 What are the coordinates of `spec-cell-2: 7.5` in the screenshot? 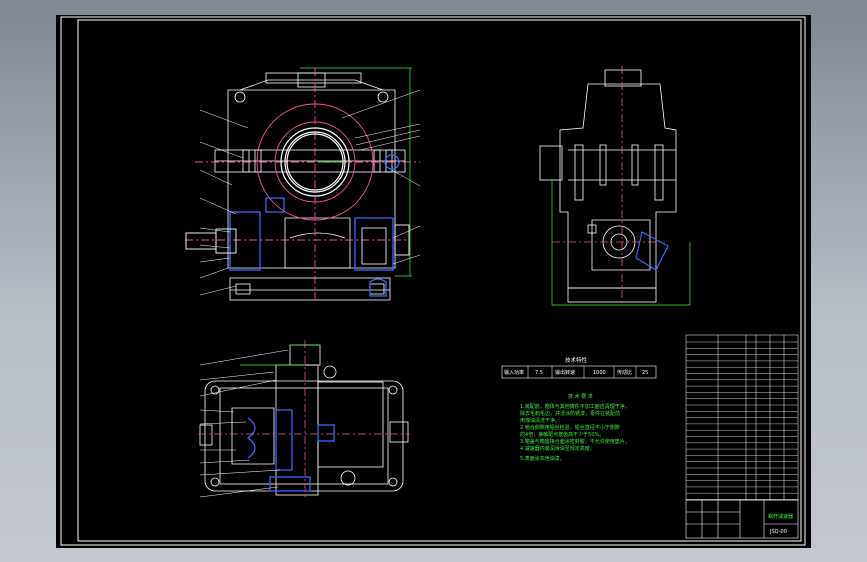 It's located at (539, 373).